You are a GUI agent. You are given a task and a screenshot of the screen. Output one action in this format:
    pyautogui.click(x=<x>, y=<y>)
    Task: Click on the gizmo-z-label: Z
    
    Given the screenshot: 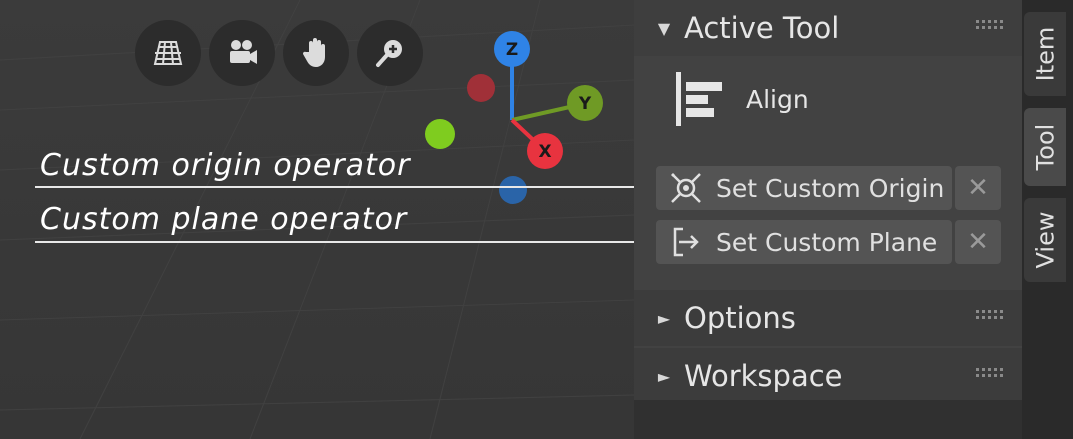 What is the action you would take?
    pyautogui.click(x=512, y=50)
    